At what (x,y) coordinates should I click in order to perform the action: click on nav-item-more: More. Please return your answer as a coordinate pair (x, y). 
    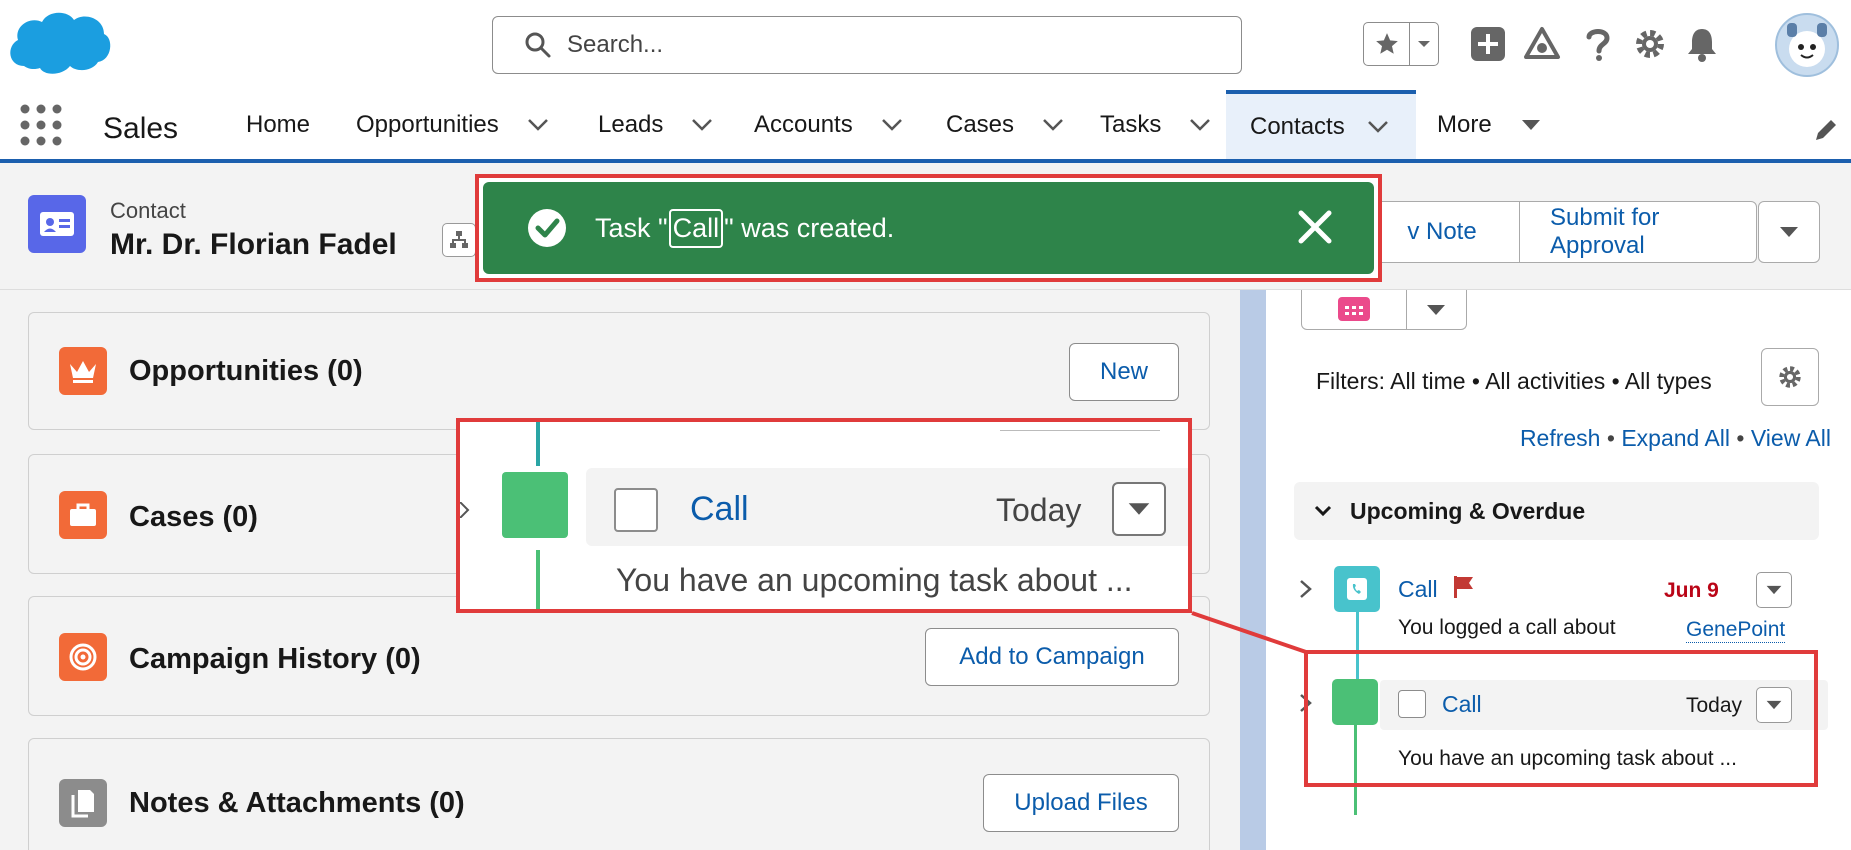
    Looking at the image, I should click on (1489, 124).